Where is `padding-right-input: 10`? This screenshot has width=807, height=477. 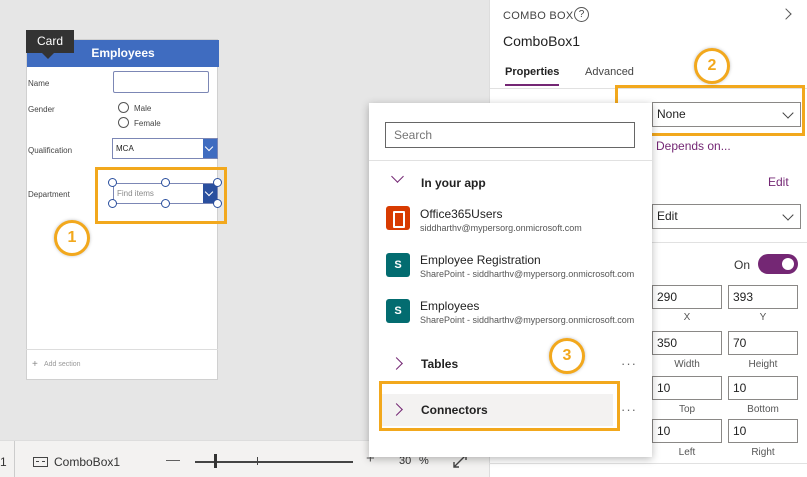
padding-right-input: 10 is located at coordinates (763, 431).